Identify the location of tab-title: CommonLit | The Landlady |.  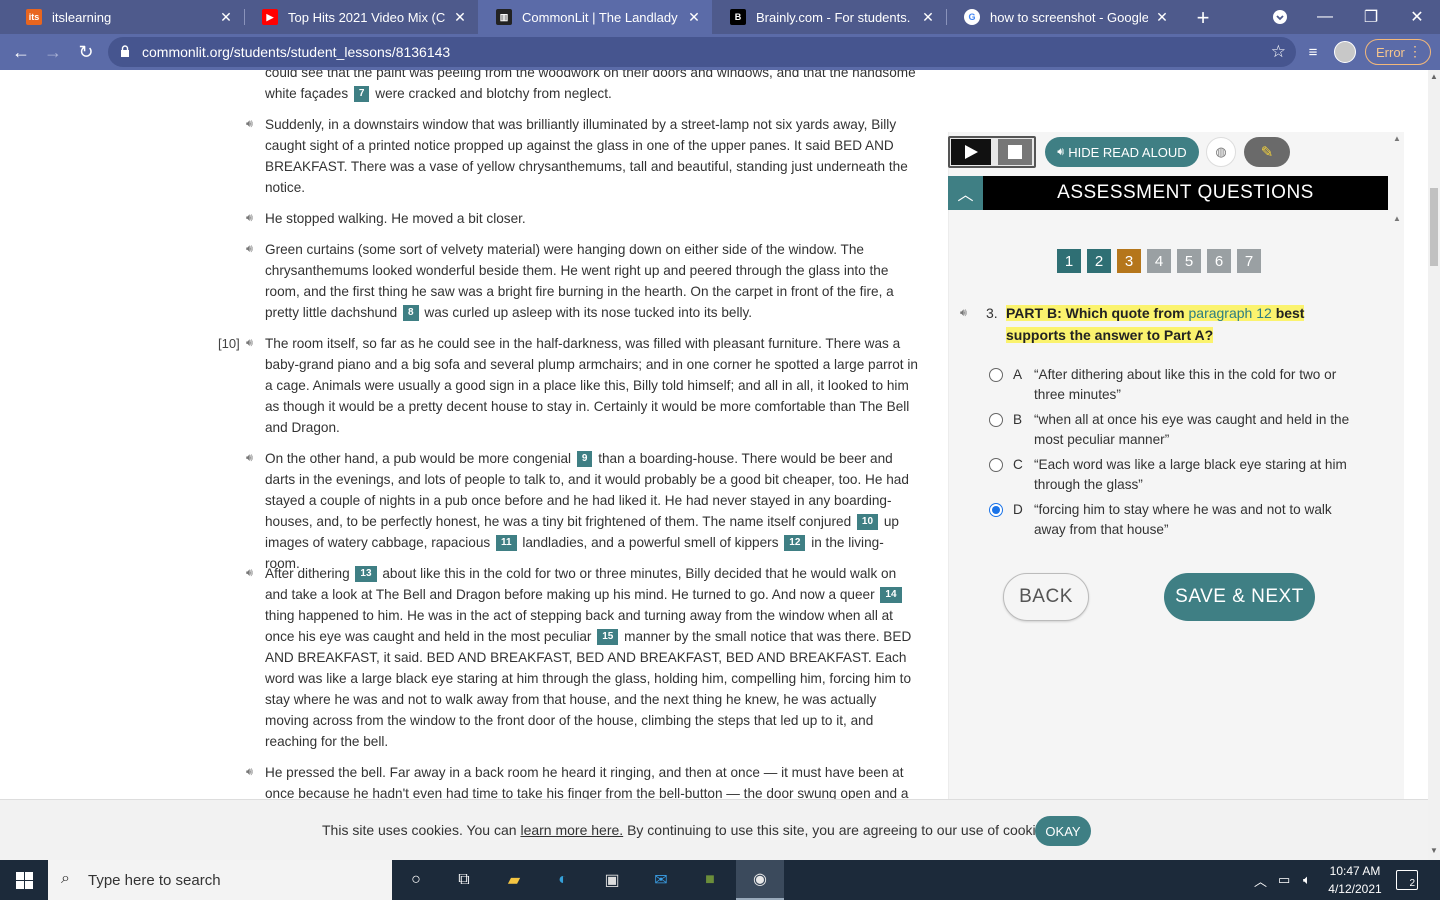
(601, 17).